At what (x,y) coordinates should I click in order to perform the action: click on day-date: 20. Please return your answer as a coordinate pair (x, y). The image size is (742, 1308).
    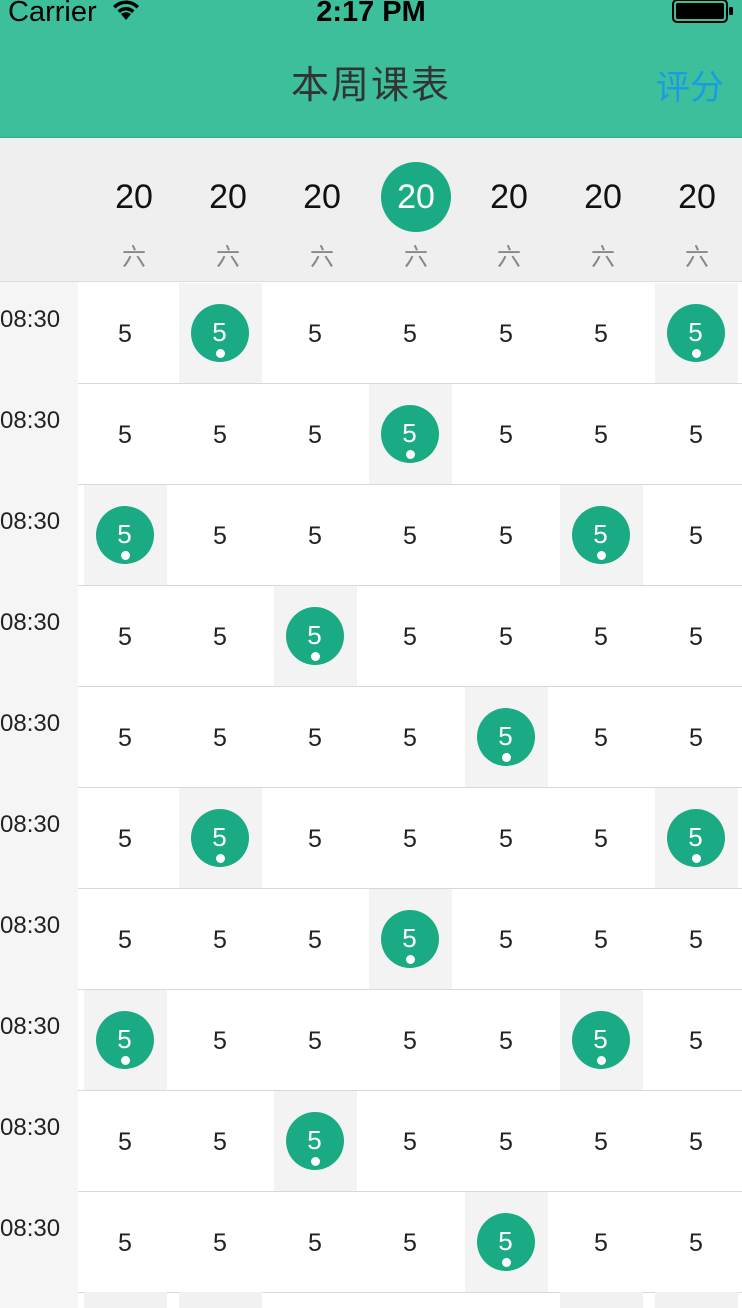
    Looking at the image, I should click on (416, 197).